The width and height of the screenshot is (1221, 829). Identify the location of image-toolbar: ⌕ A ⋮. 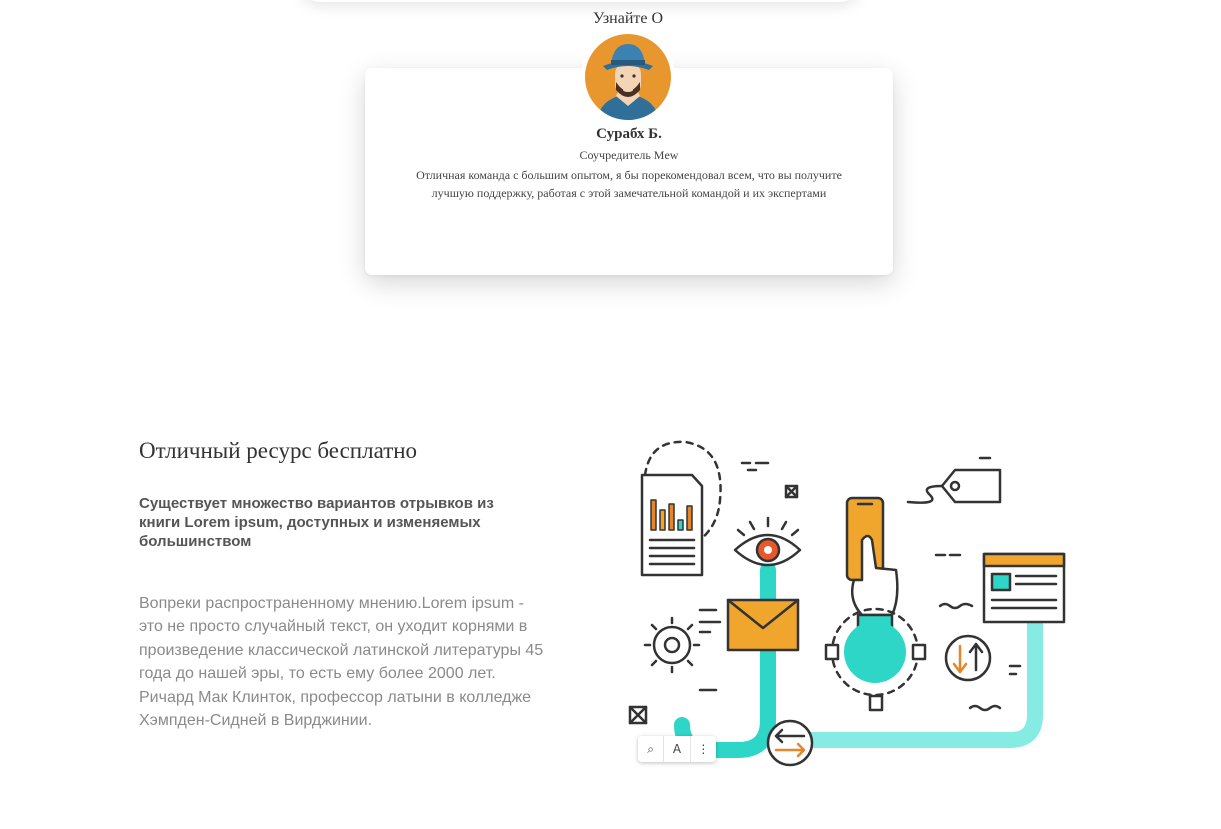
(677, 749).